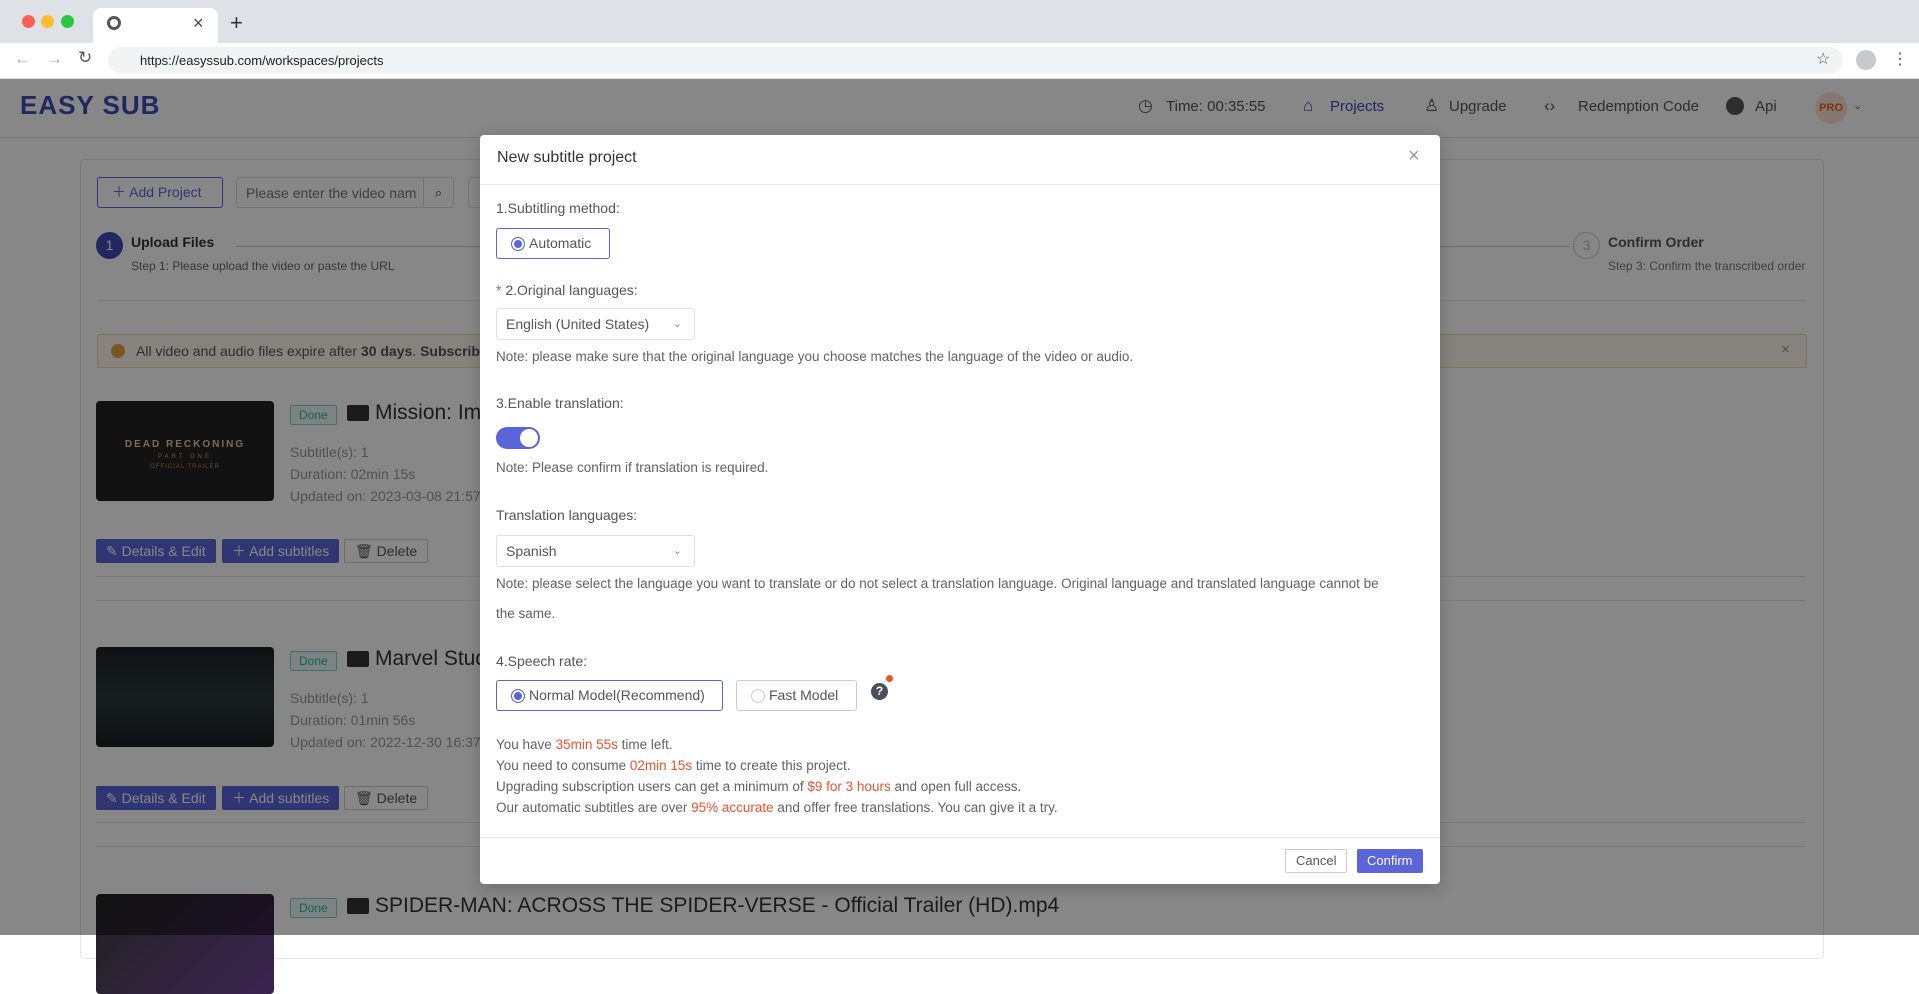 This screenshot has height=994, width=1919. Describe the element at coordinates (796, 695) in the screenshot. I see `fast-model-radio: Fast Model` at that location.